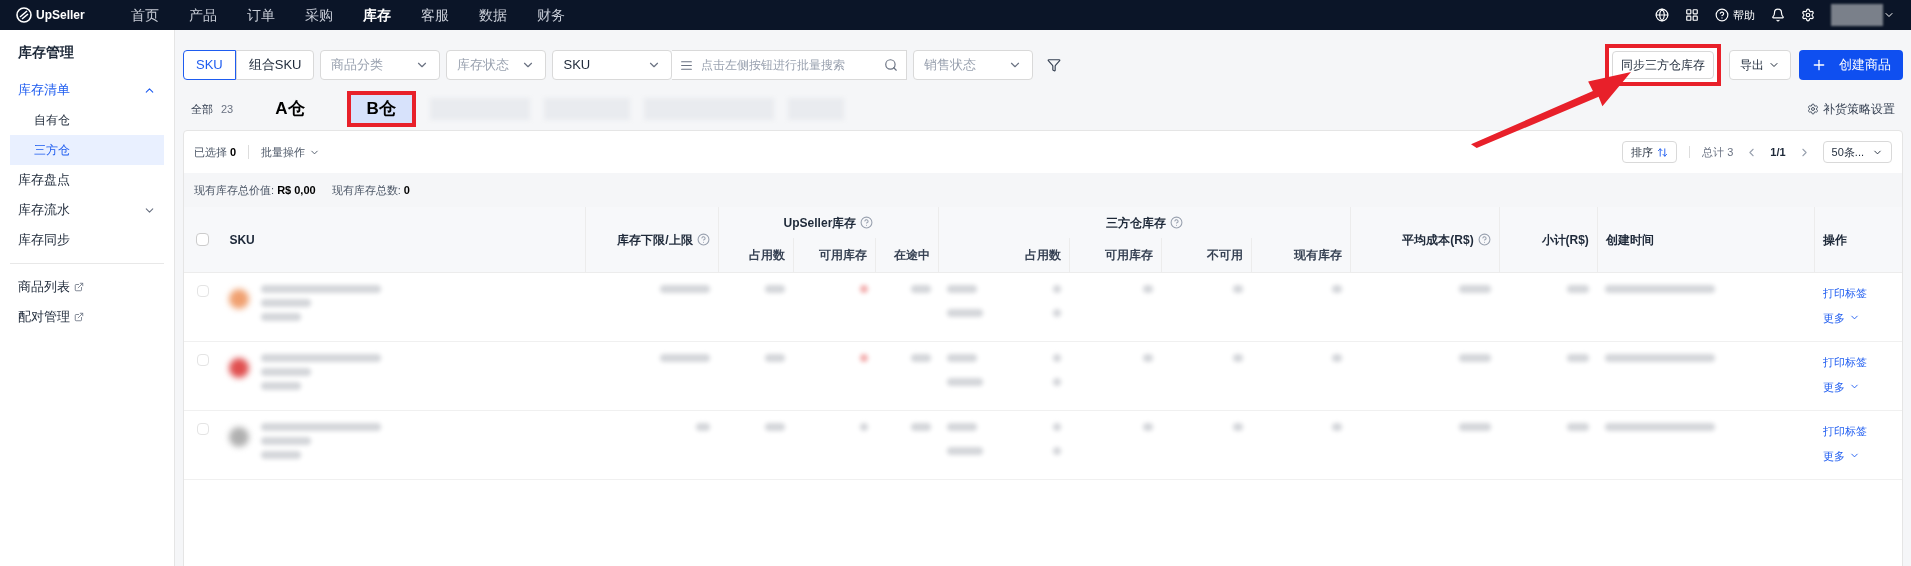 The image size is (1911, 566). I want to click on annotation-label: A仓, so click(290, 109).